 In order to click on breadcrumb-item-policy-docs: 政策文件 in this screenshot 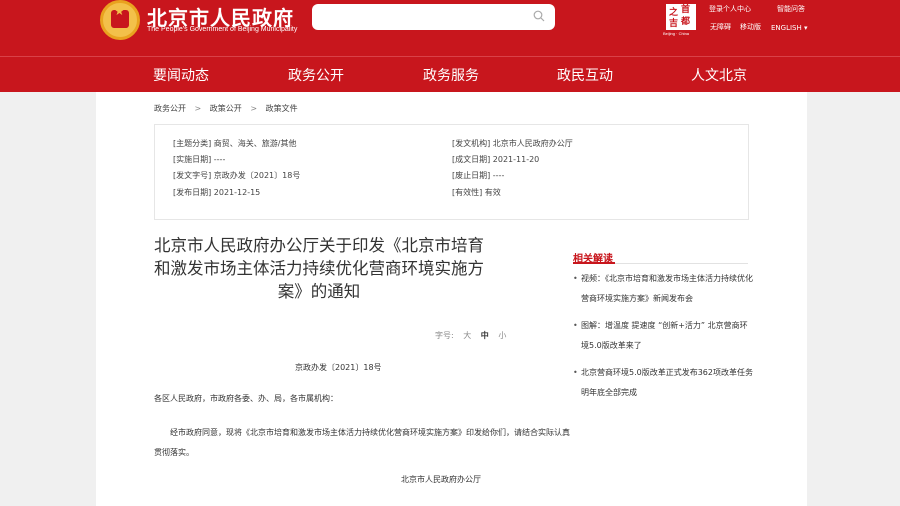, I will do `click(282, 108)`.